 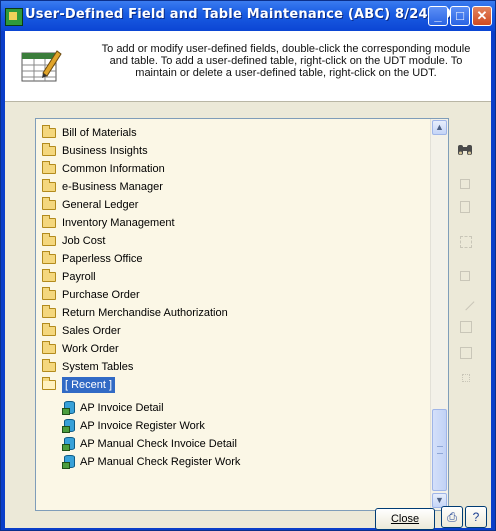 I want to click on minimize-button: _, so click(x=438, y=16).